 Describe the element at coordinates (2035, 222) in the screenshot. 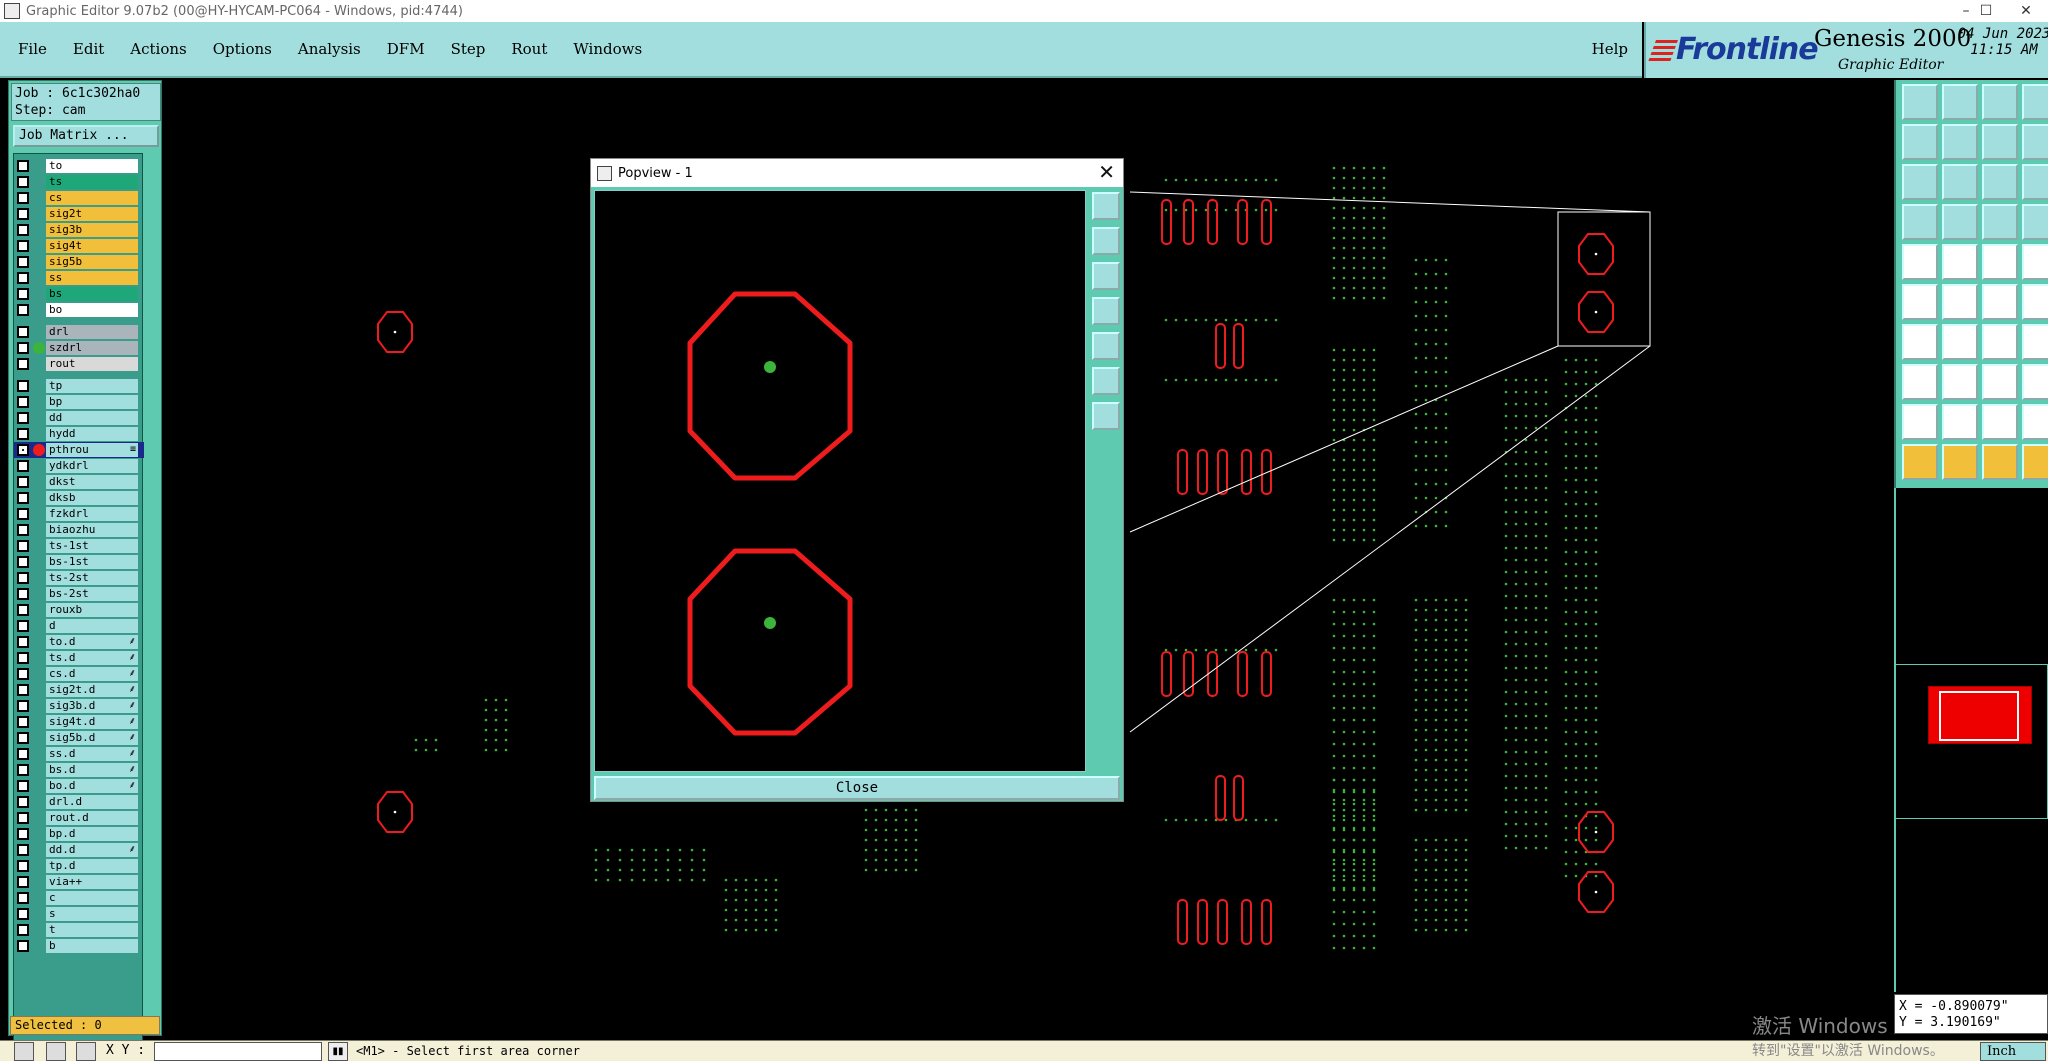

I see `net2-icon` at that location.